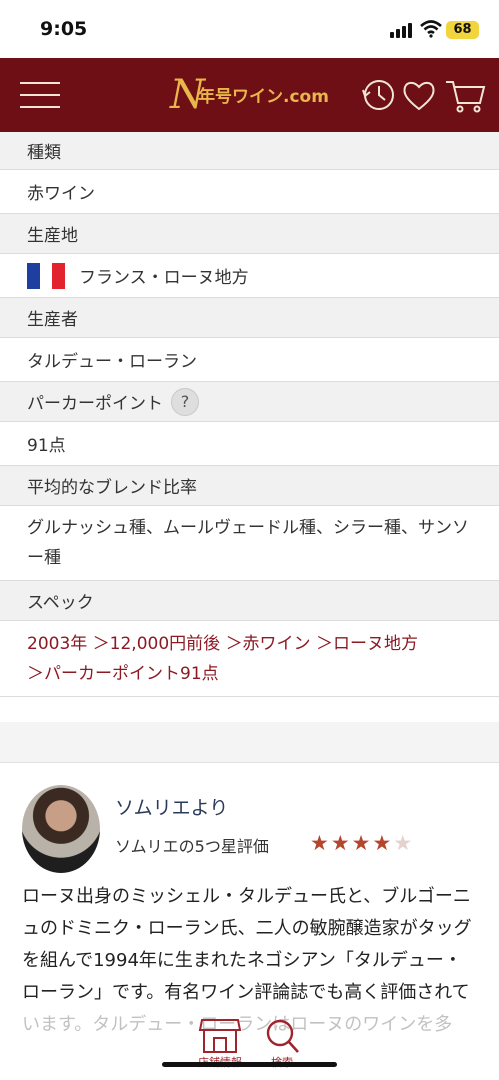 The height and width of the screenshot is (1080, 499). Describe the element at coordinates (263, 97) in the screenshot. I see `logo-text: 年号ワイン.com` at that location.